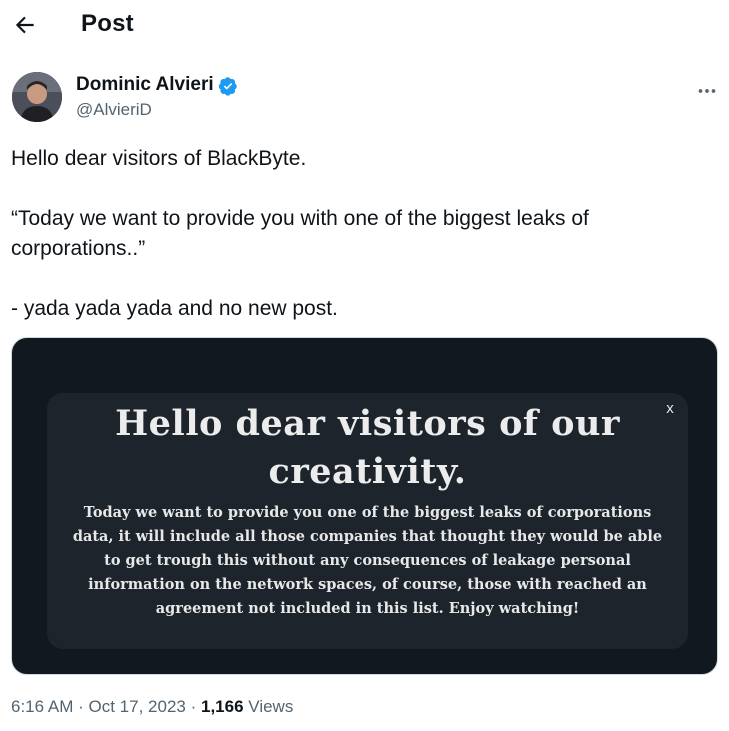 The width and height of the screenshot is (729, 731). I want to click on post-header: Post, so click(364, 25).